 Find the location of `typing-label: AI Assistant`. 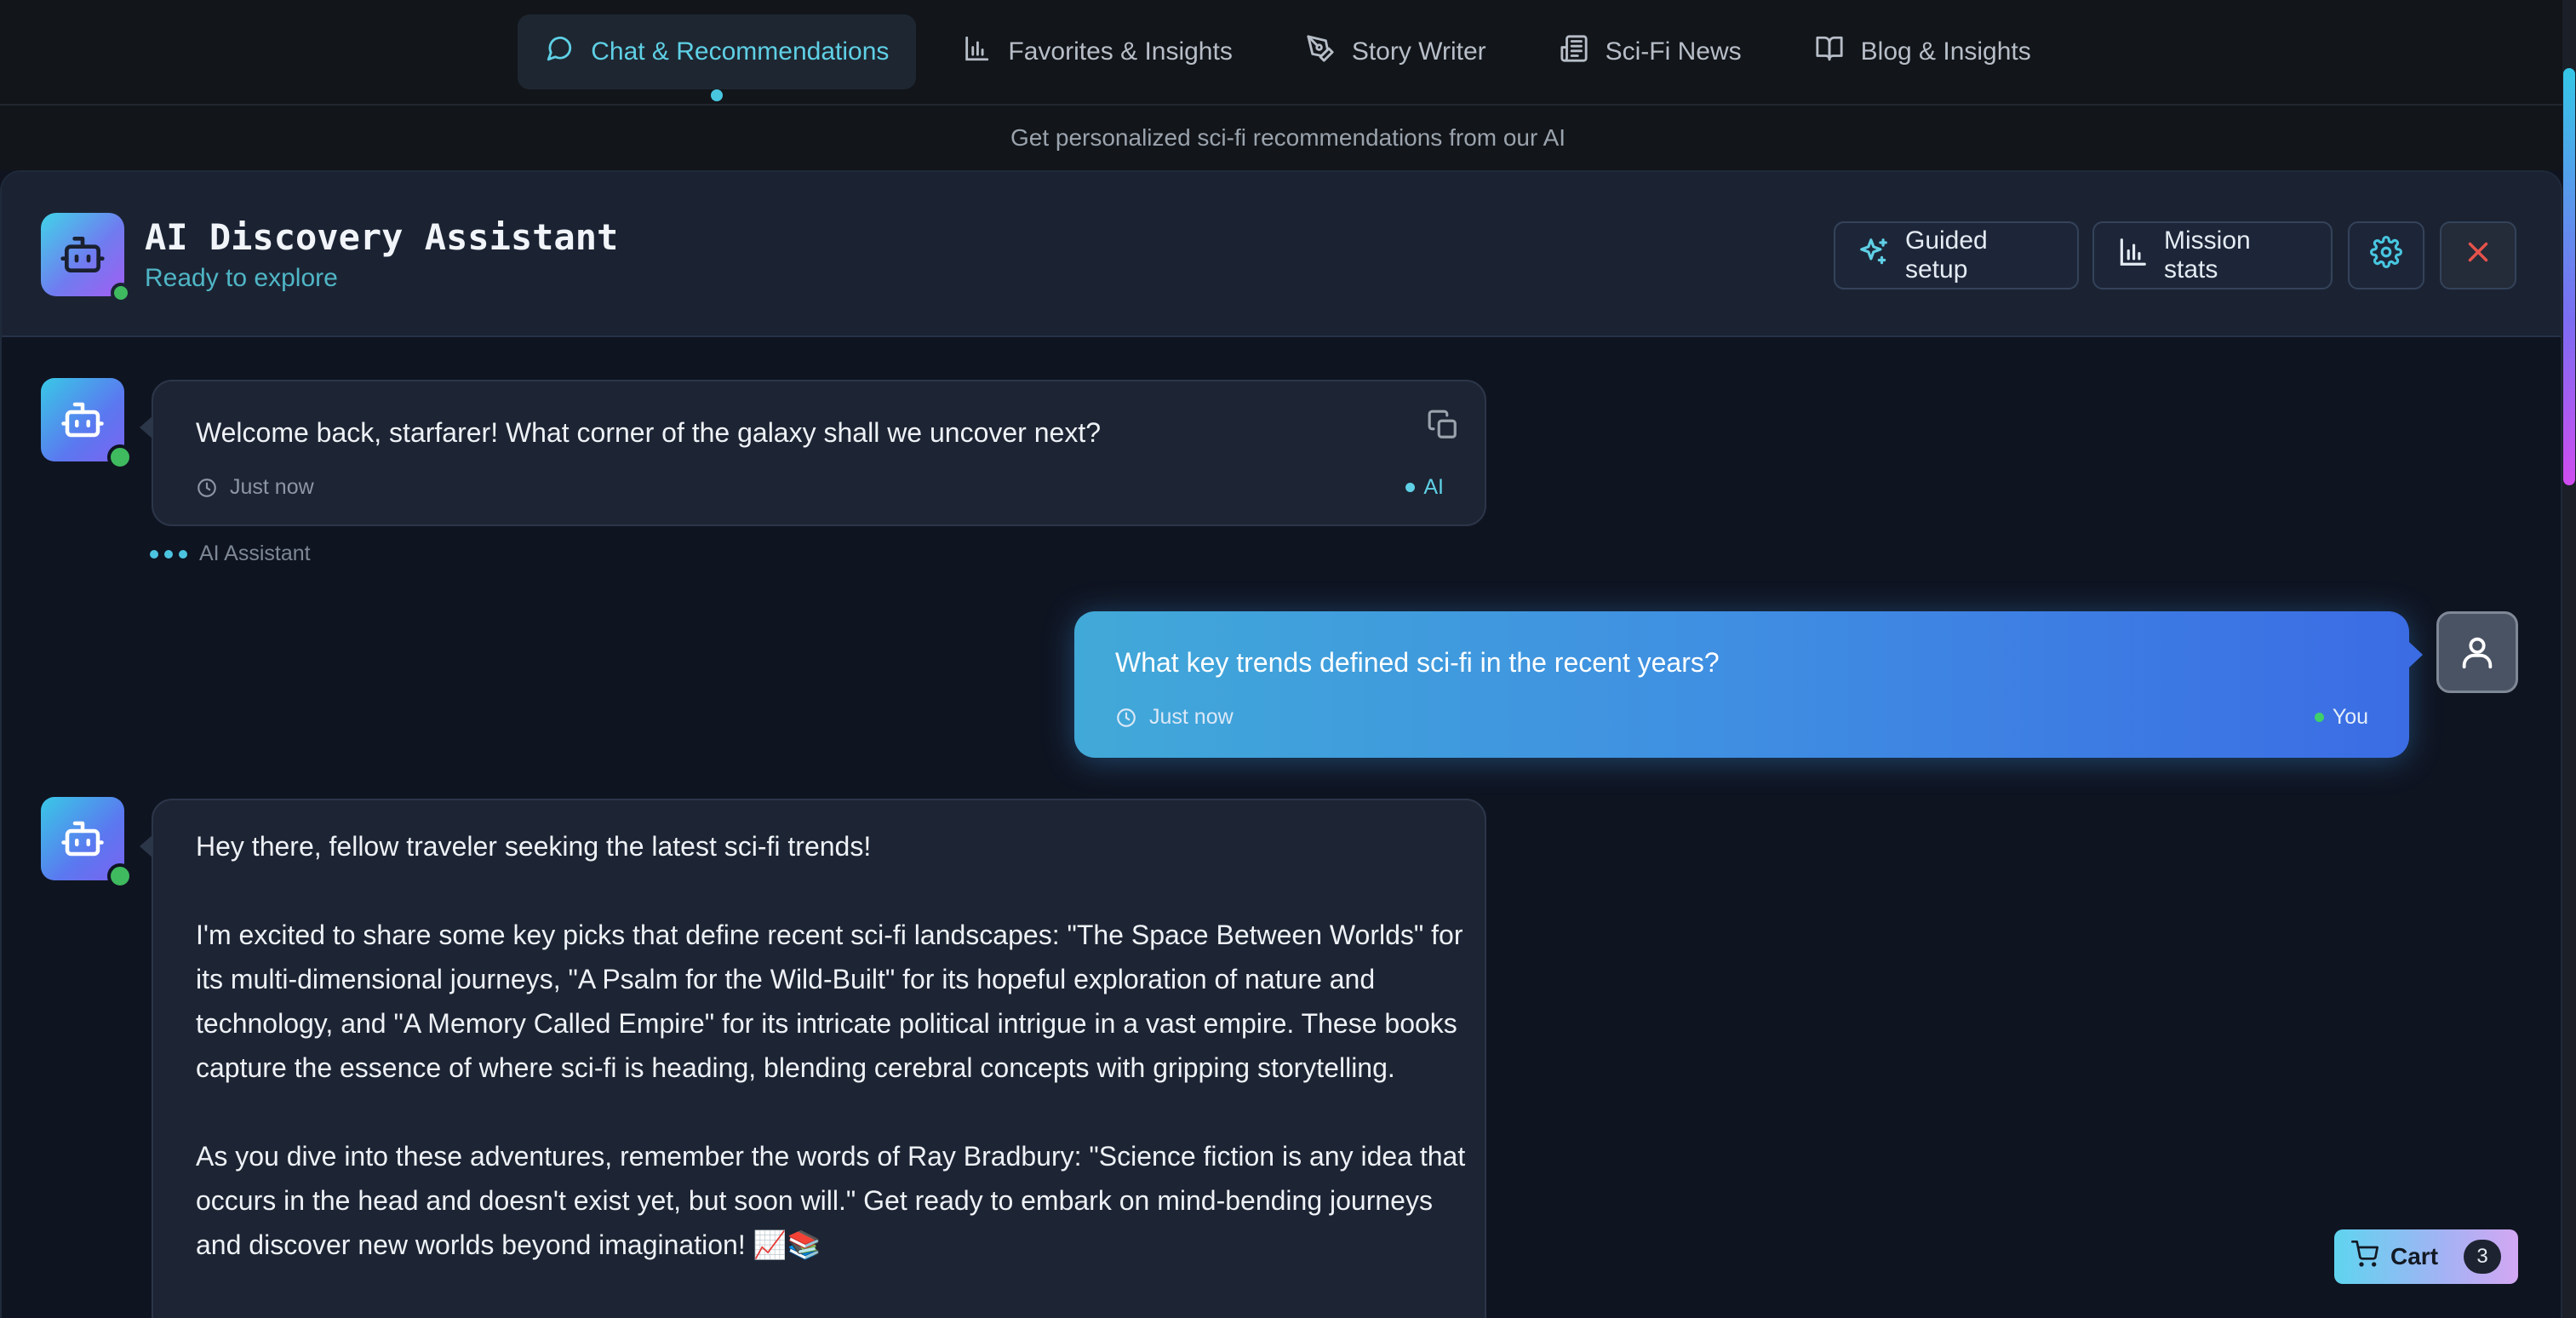

typing-label: AI Assistant is located at coordinates (255, 553).